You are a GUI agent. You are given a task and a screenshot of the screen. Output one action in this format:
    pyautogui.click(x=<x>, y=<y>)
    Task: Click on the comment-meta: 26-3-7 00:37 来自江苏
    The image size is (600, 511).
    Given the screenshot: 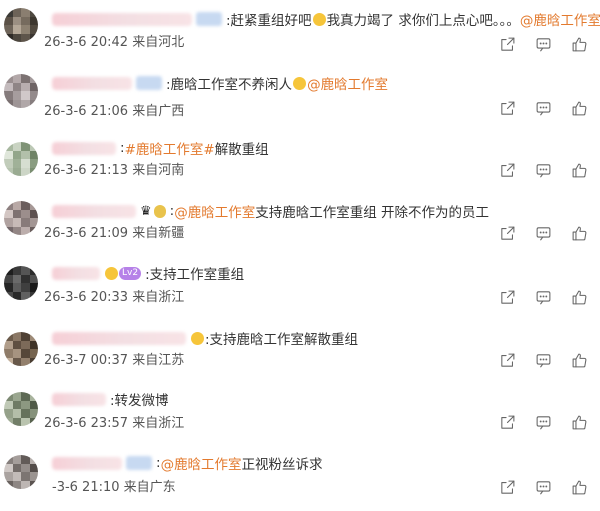 What is the action you would take?
    pyautogui.click(x=114, y=360)
    